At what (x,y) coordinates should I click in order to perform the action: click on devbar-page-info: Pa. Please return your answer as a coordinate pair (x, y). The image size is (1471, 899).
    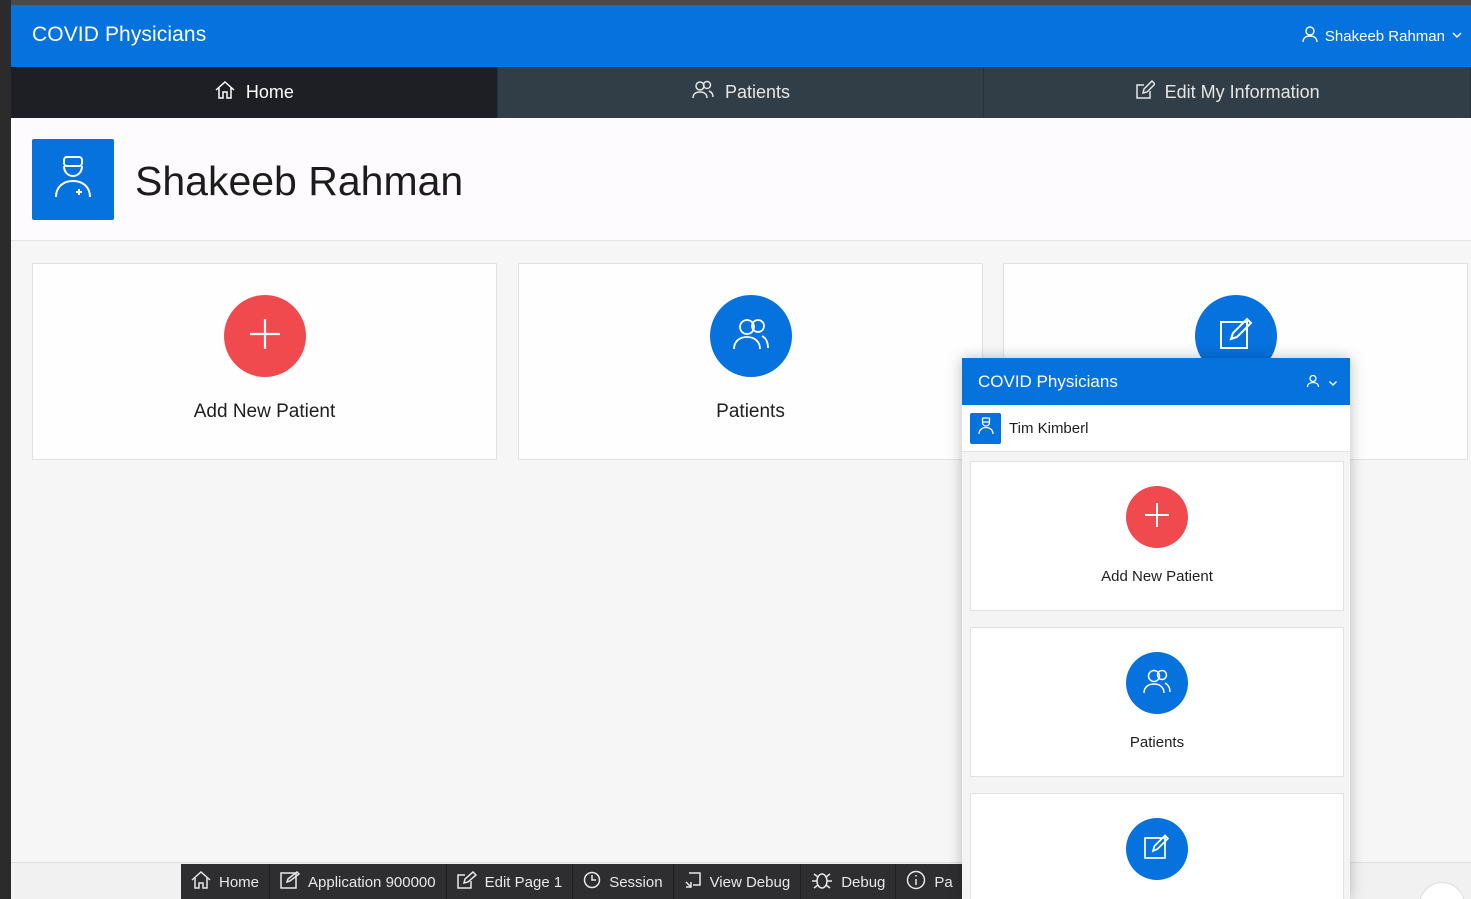
    Looking at the image, I should click on (930, 881).